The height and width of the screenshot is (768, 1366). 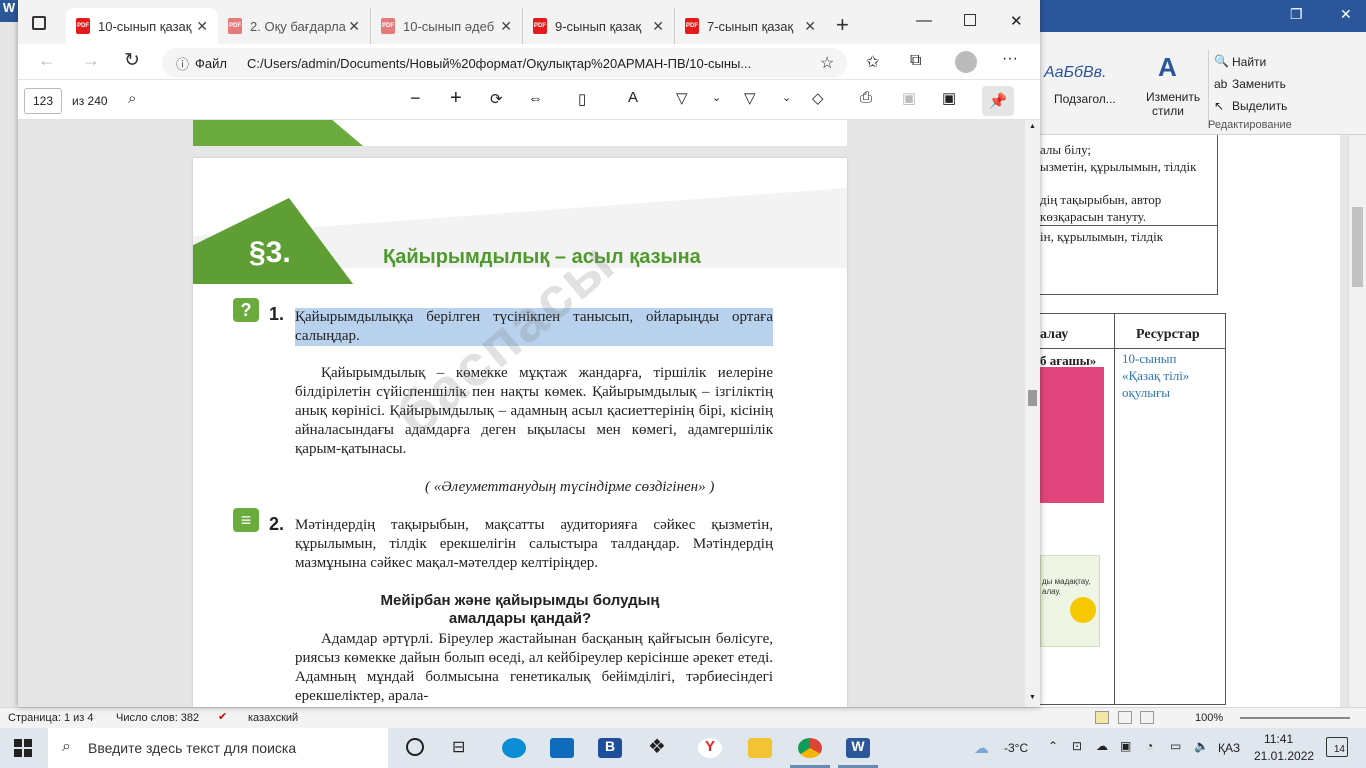 I want to click on input-language: ҚАЗ, so click(x=1229, y=748).